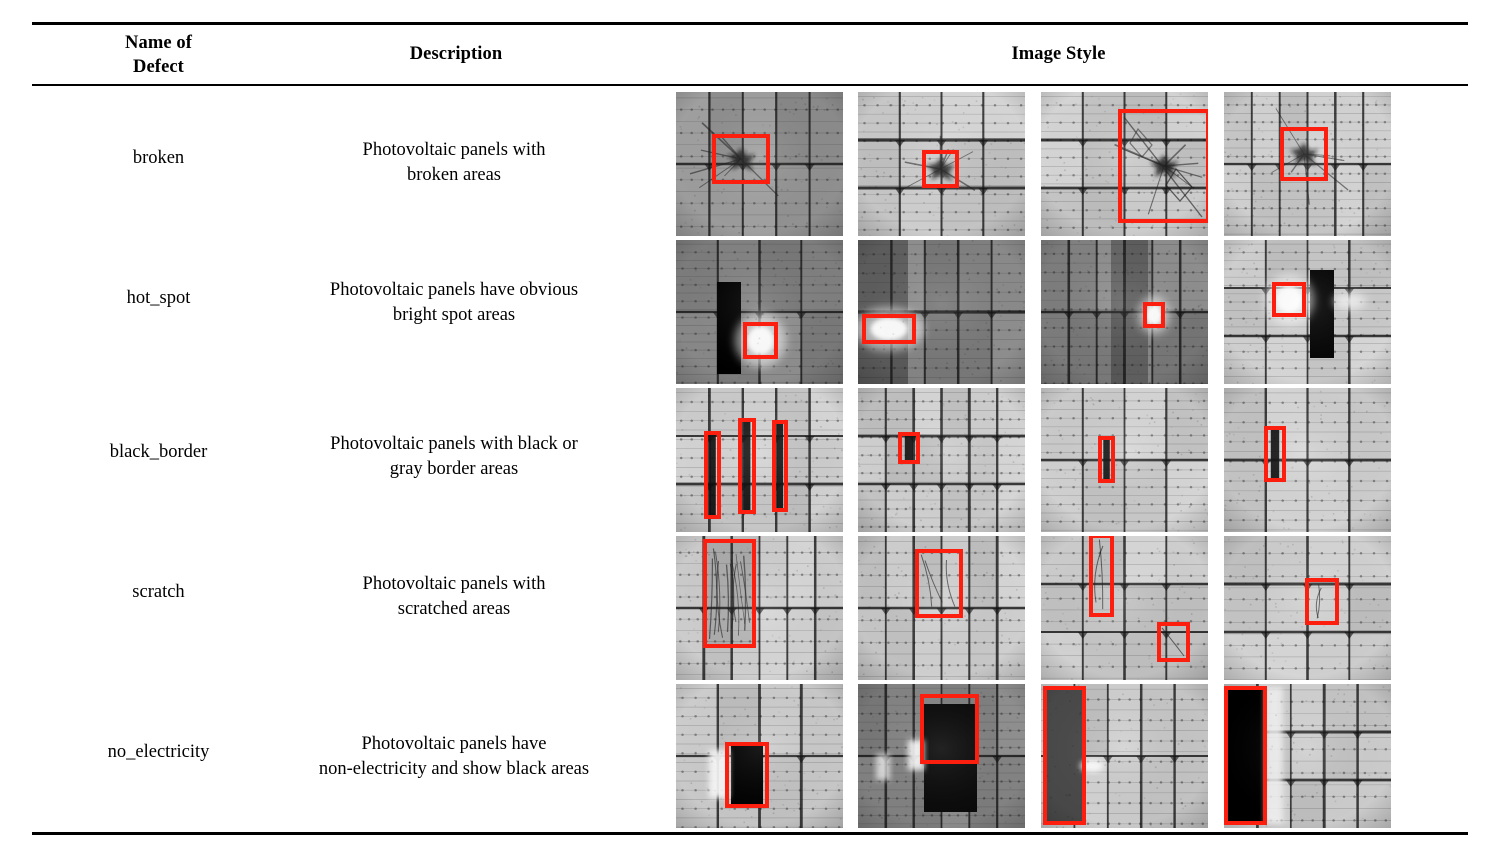 The height and width of the screenshot is (862, 1500). What do you see at coordinates (454, 596) in the screenshot?
I see `defect-description-cell: Photovoltaic panels with scratched areas` at bounding box center [454, 596].